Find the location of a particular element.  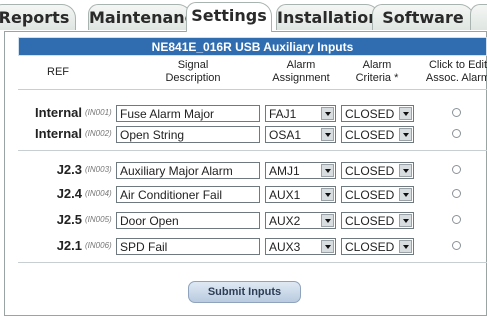

table-row: J2.4 (IN004) AUX1 CLOSED is located at coordinates (243, 195).